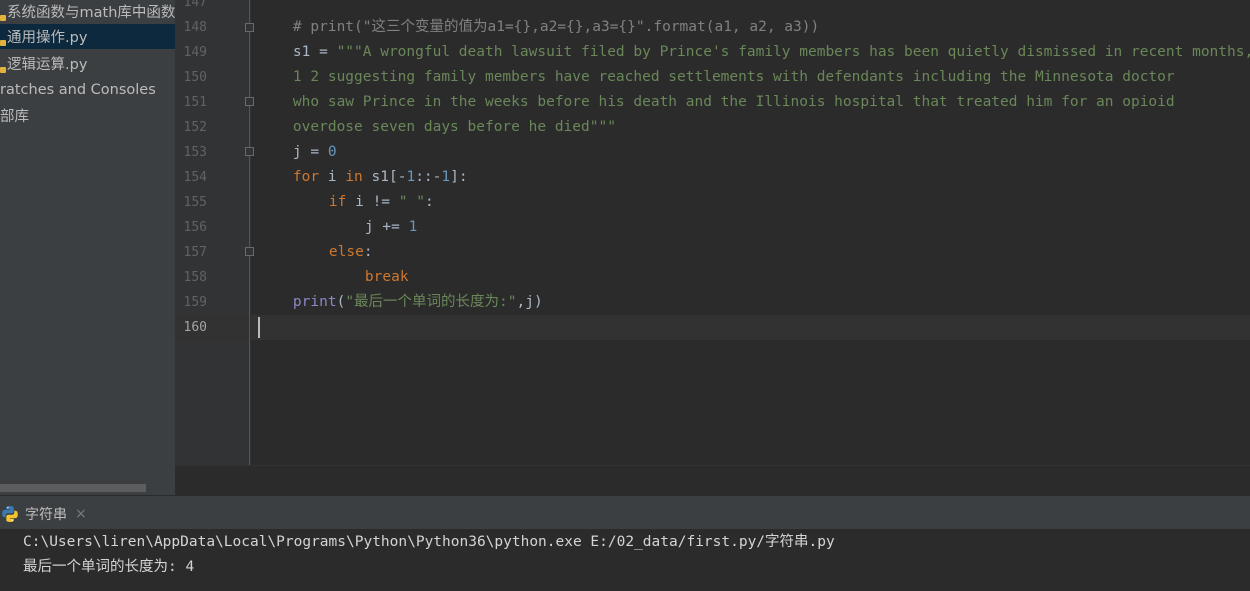 The image size is (1250, 591). Describe the element at coordinates (341, 302) in the screenshot. I see `code-token: (` at that location.